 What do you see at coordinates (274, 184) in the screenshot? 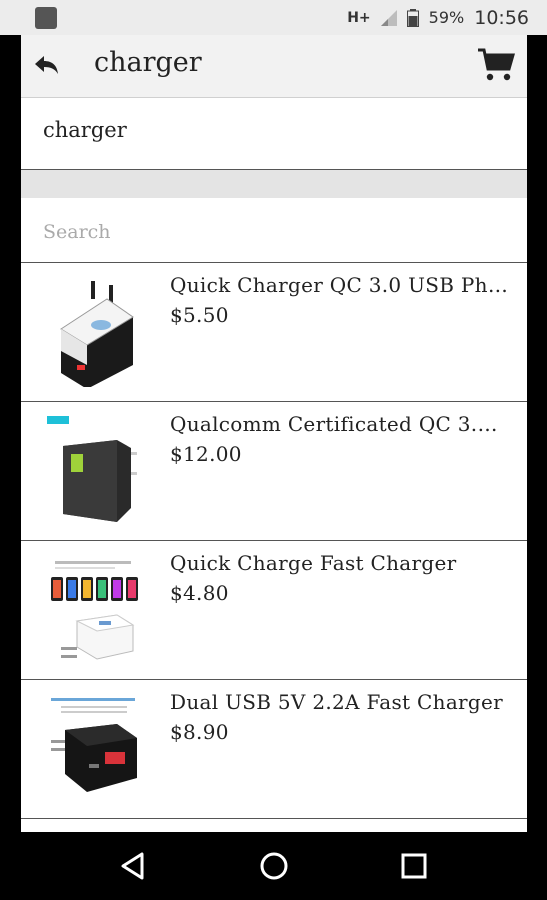
I see `section-divider` at bounding box center [274, 184].